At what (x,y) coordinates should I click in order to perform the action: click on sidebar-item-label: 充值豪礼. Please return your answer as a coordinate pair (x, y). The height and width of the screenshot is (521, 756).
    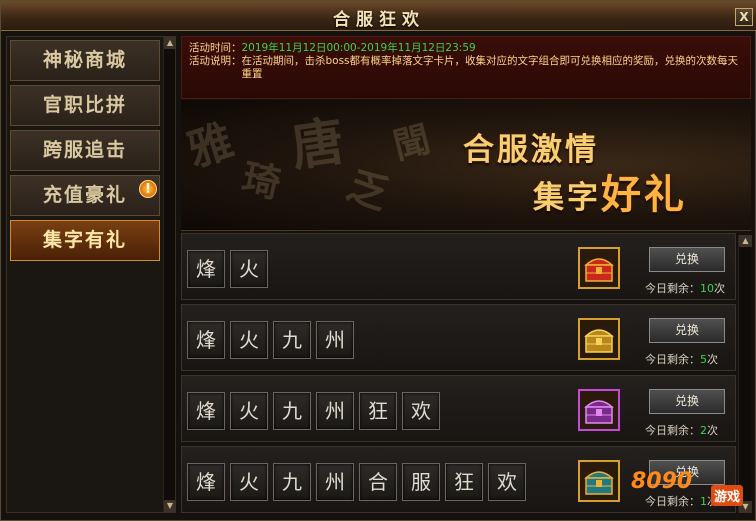
    Looking at the image, I should click on (84, 195).